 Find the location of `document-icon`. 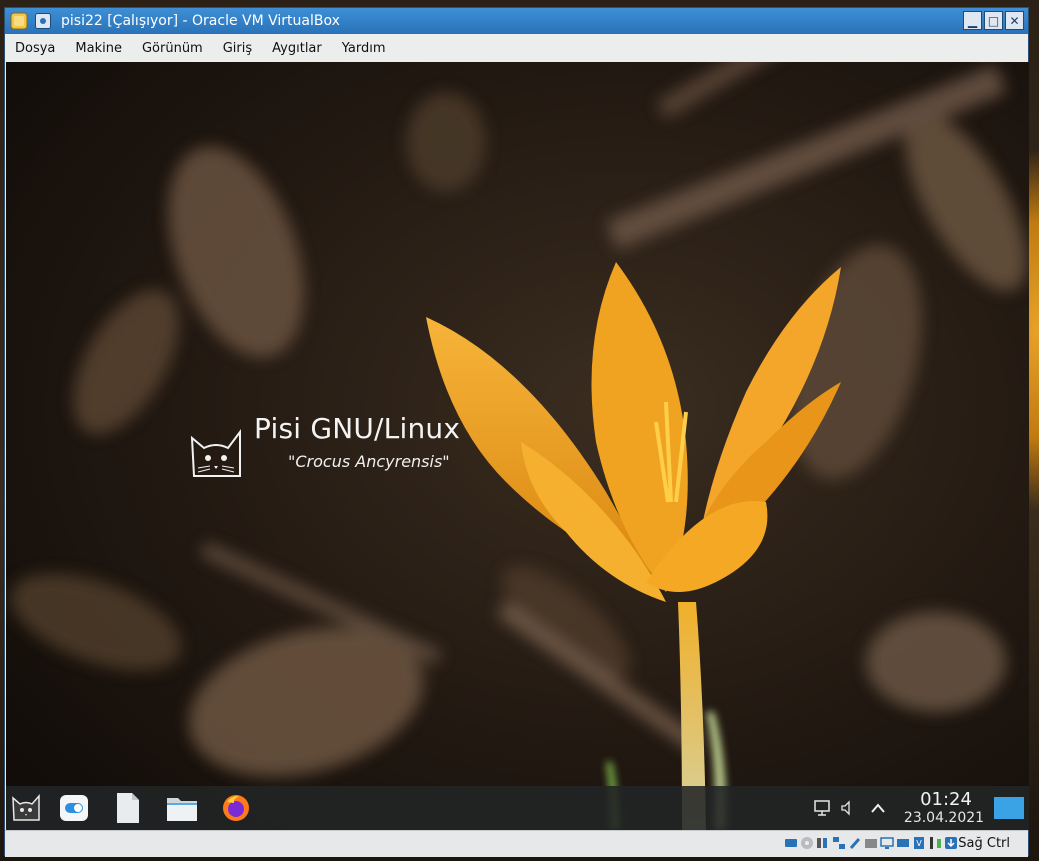

document-icon is located at coordinates (128, 808).